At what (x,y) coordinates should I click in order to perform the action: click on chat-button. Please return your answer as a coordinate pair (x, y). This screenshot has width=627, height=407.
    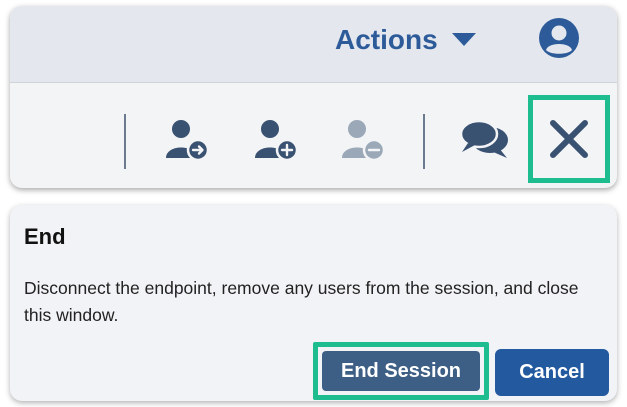
    Looking at the image, I should click on (485, 140).